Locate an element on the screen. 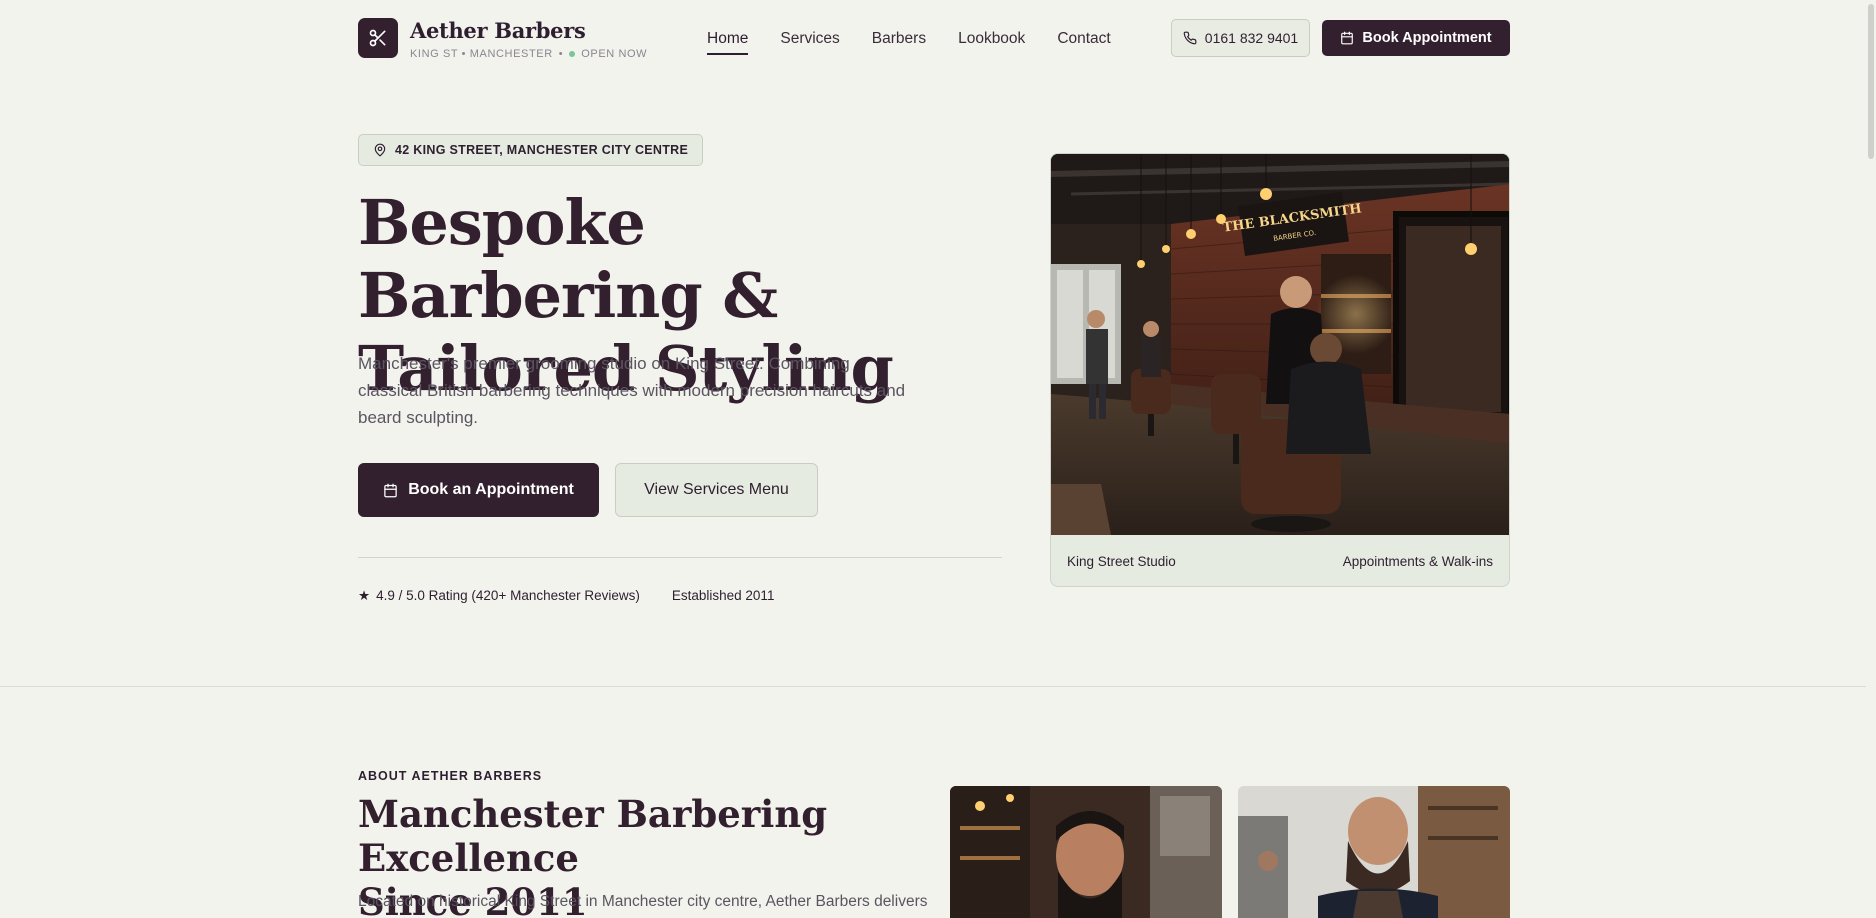 The image size is (1876, 918). about-title-line1: Manchester Barbering Excellence is located at coordinates (593, 836).